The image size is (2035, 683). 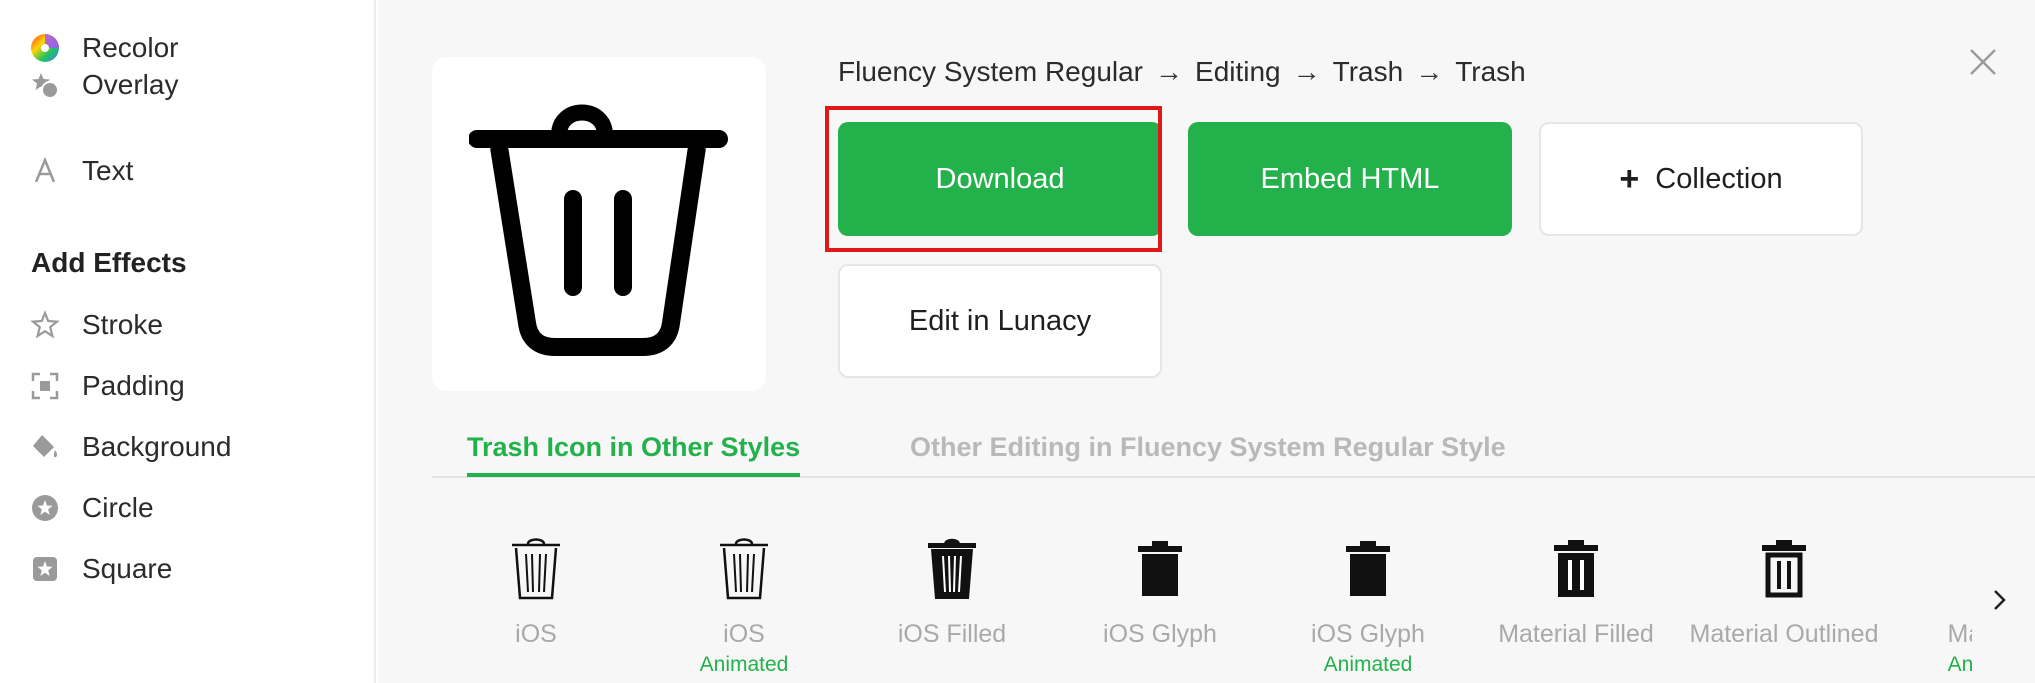 I want to click on close-icon, so click(x=1983, y=62).